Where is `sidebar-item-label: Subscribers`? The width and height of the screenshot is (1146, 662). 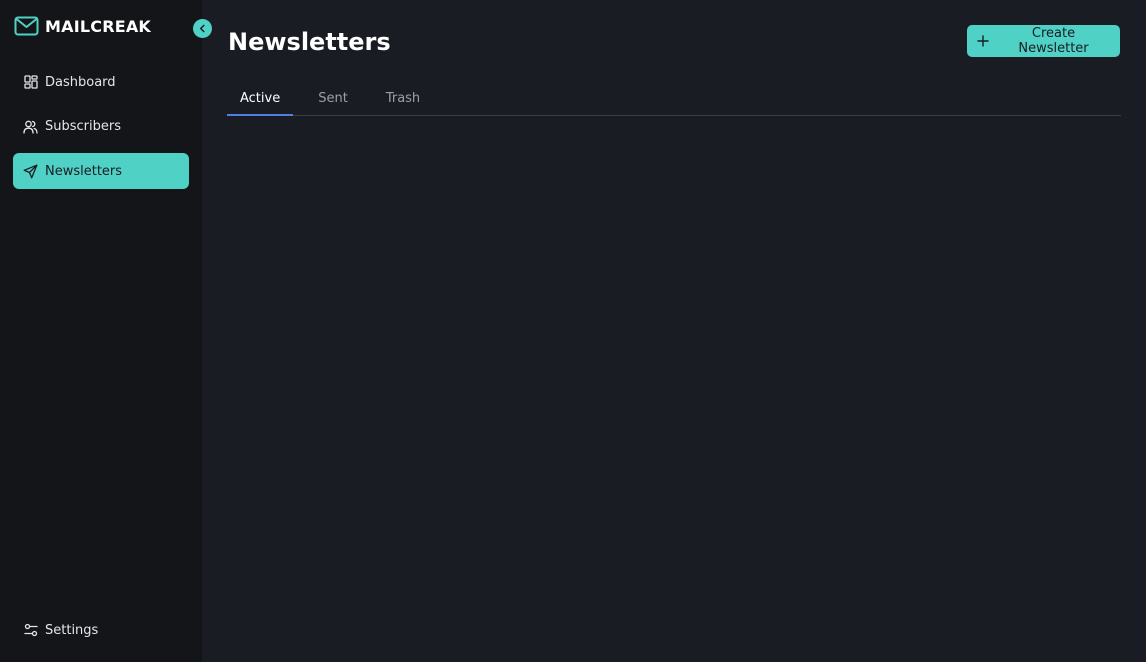 sidebar-item-label: Subscribers is located at coordinates (83, 126).